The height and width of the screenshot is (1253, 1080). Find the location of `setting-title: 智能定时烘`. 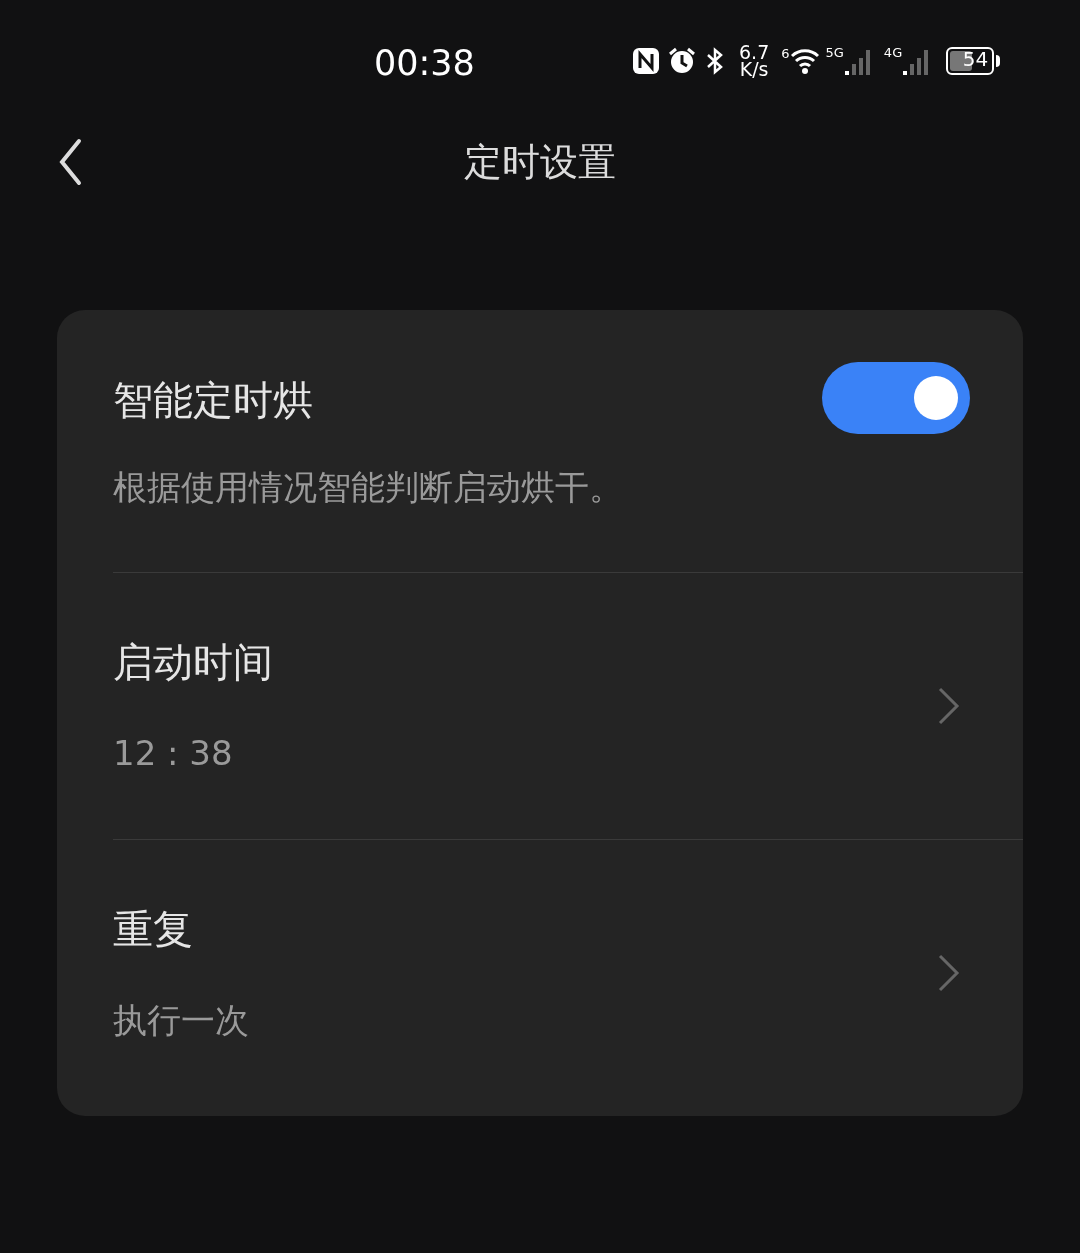

setting-title: 智能定时烘 is located at coordinates (213, 400).